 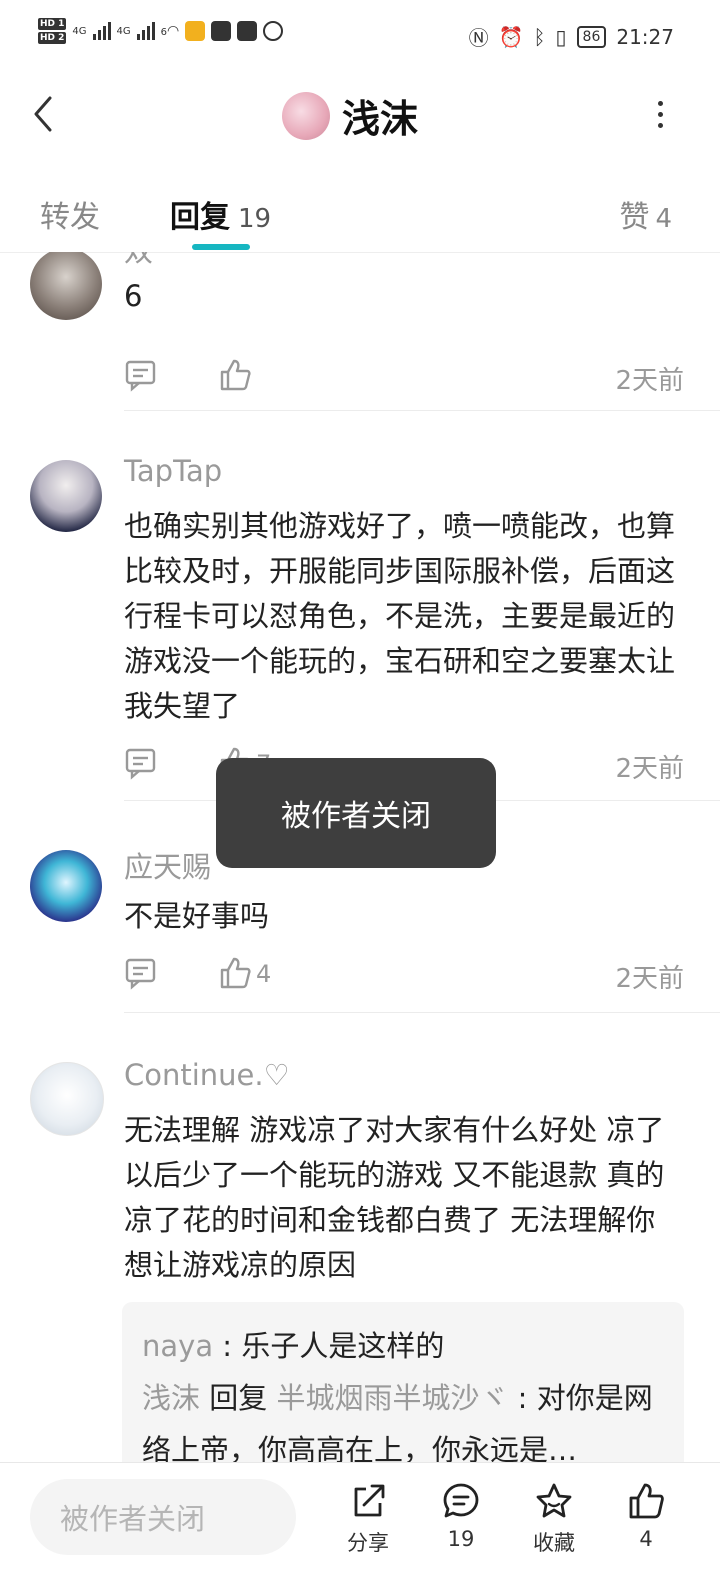 What do you see at coordinates (554, 1519) in the screenshot?
I see `favorite-button: 收藏` at bounding box center [554, 1519].